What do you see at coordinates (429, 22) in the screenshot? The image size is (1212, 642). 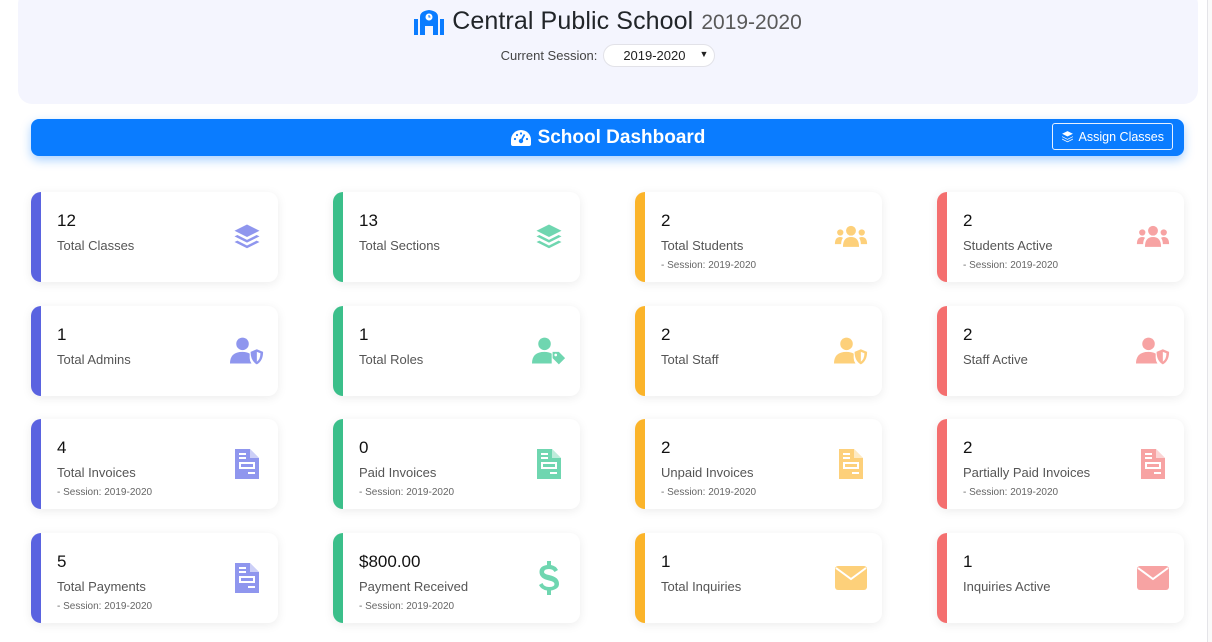 I see `school-icon` at bounding box center [429, 22].